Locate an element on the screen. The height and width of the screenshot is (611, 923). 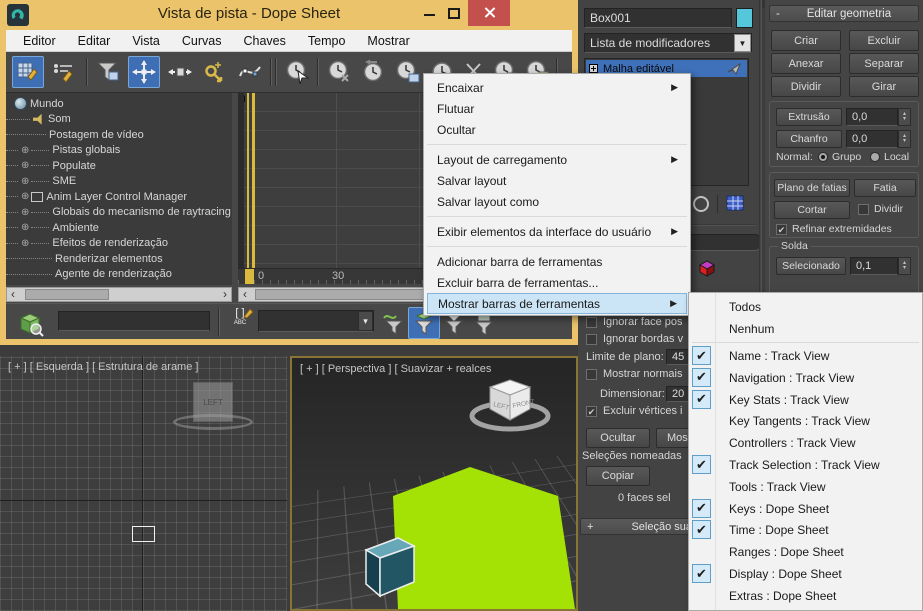
turn-button: Girar is located at coordinates (884, 86).